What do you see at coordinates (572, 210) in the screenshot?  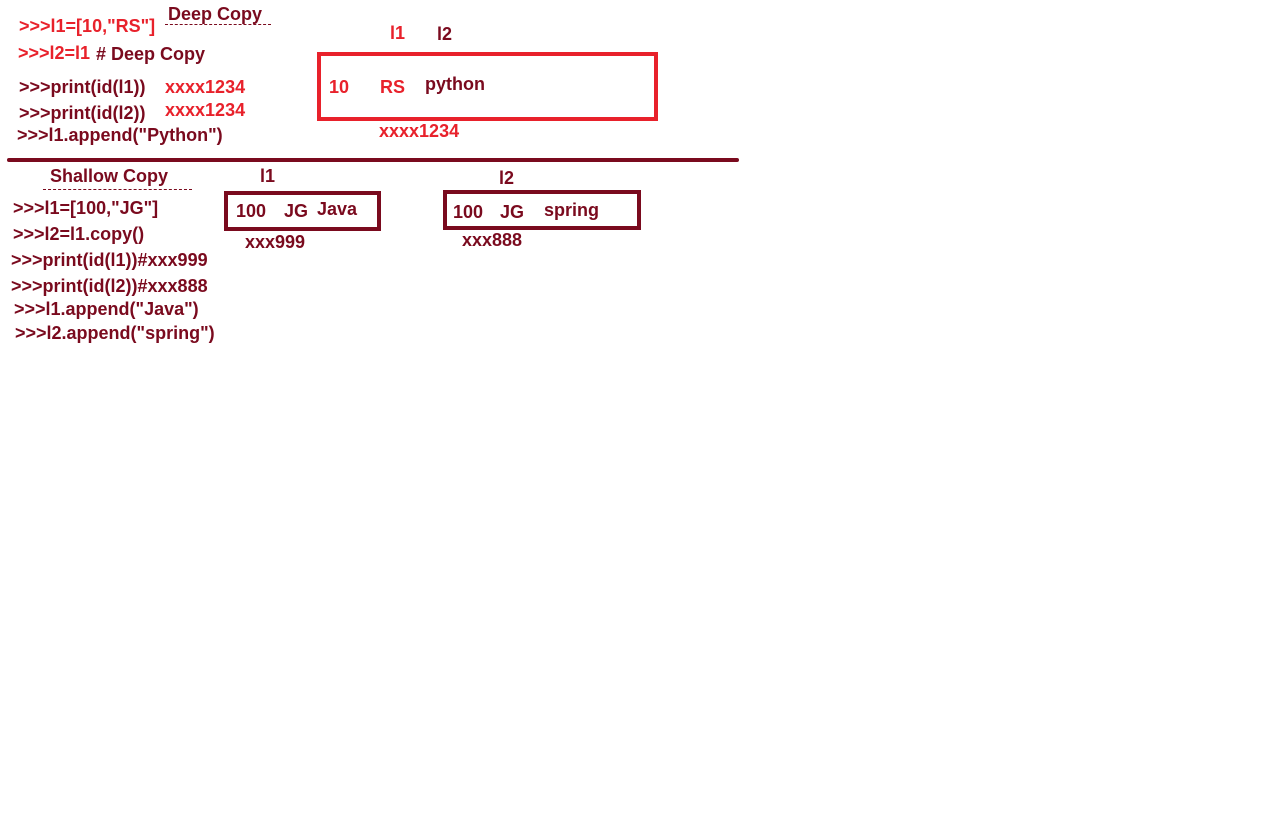 I see `shallow-list2-item: spring` at bounding box center [572, 210].